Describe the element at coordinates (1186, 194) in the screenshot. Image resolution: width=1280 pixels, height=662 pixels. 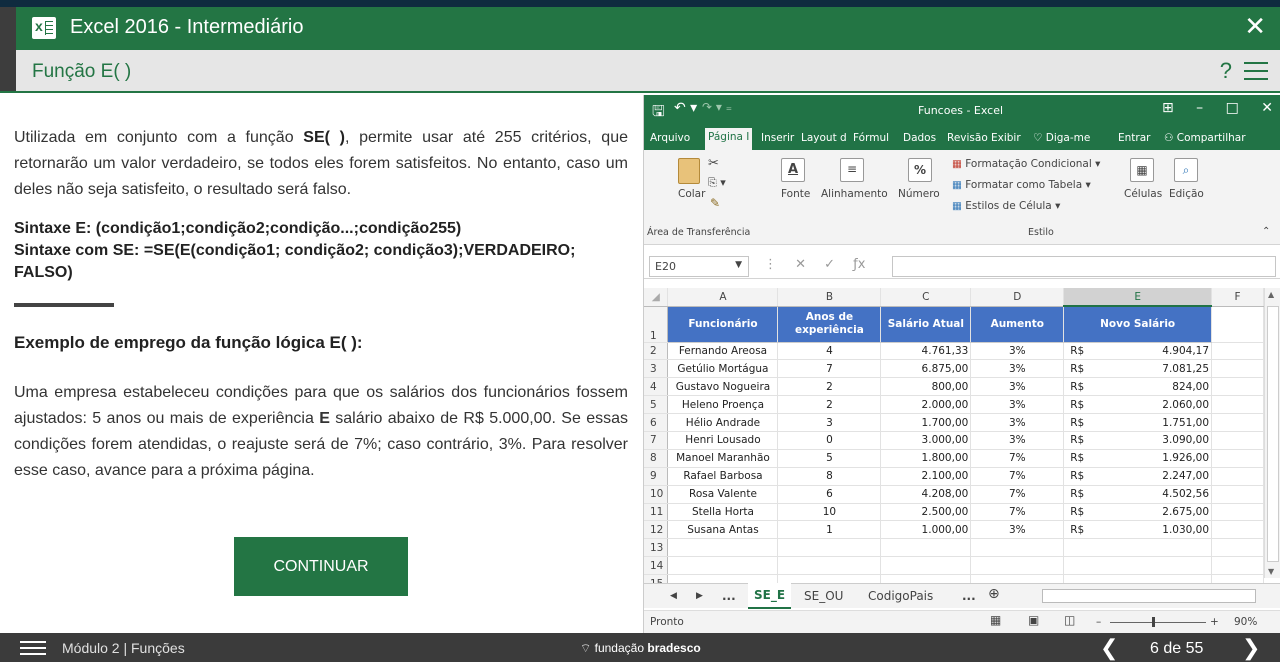
I see `editing-label: Edição` at that location.